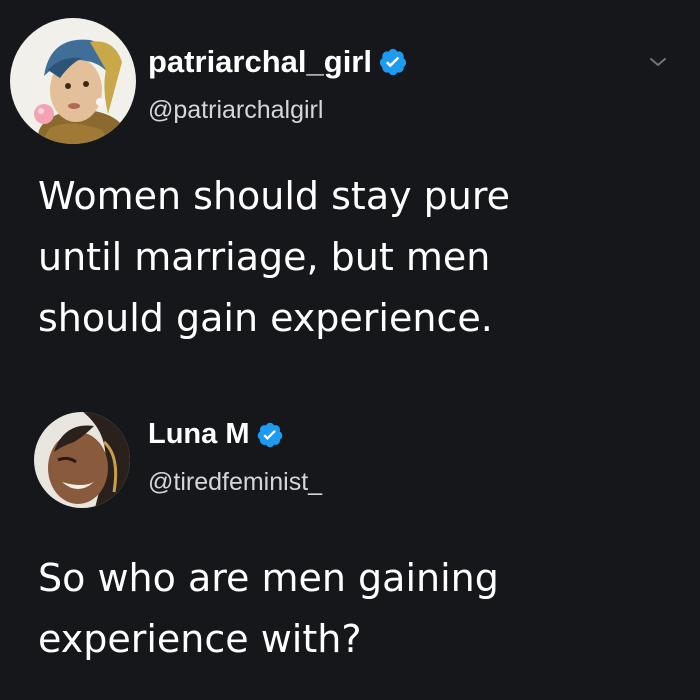  I want to click on woman-smiling-avatar, so click(82, 460).